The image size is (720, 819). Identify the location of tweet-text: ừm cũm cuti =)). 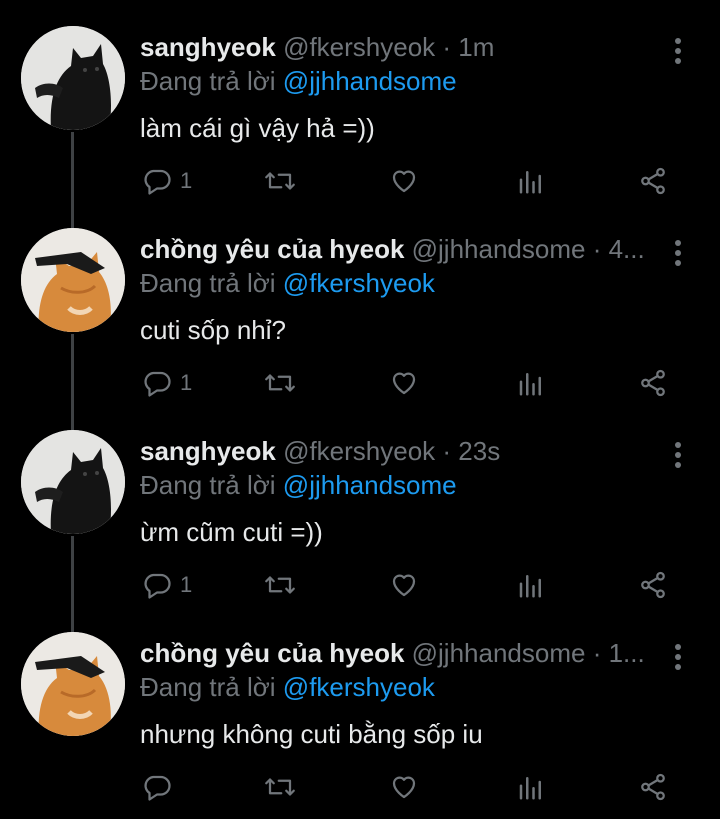
(231, 532).